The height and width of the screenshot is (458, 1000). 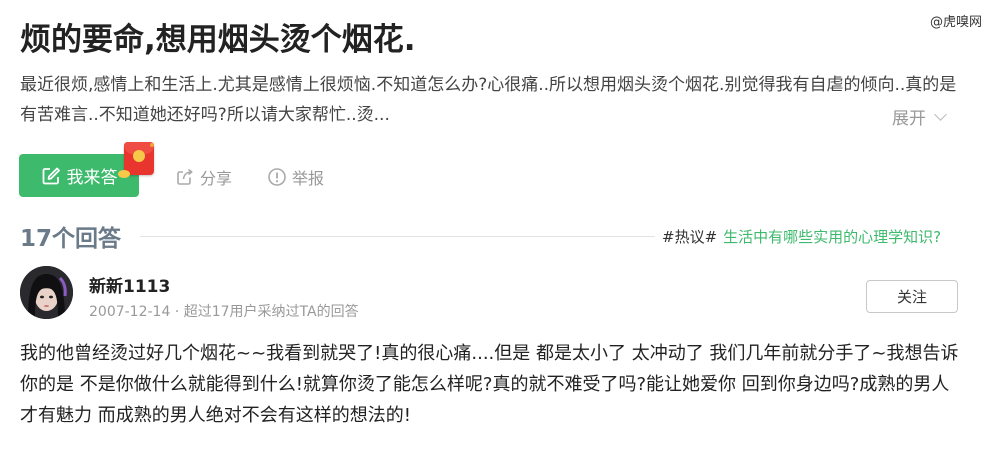 What do you see at coordinates (218, 40) in the screenshot?
I see `question-title: 烦的要命,想用烟头烫个烟花.` at bounding box center [218, 40].